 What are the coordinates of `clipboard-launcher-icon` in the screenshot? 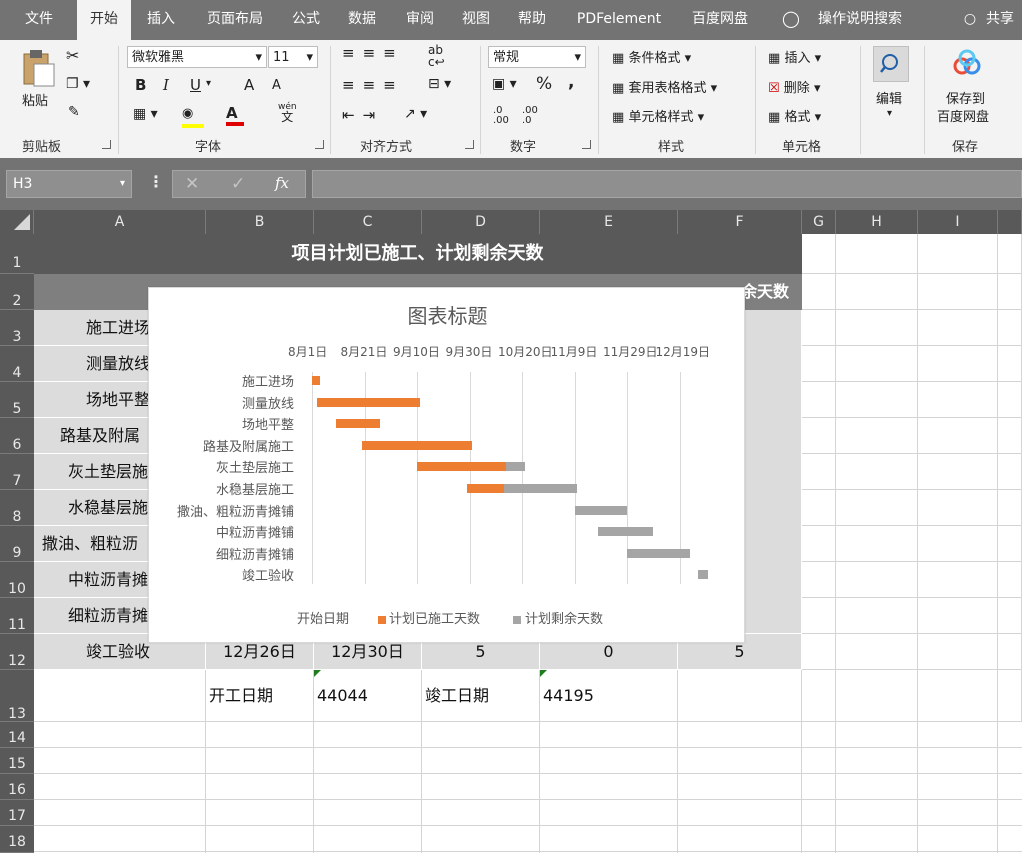 It's located at (106, 144).